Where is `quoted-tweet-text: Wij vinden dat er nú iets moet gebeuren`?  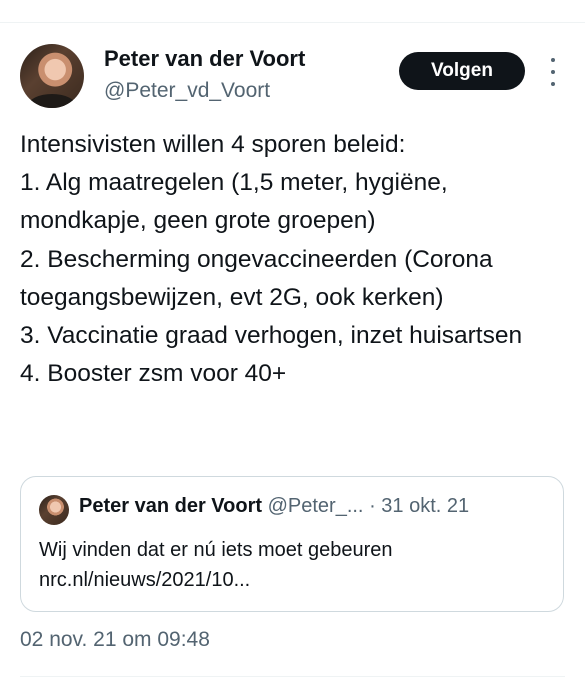 quoted-tweet-text: Wij vinden dat er nú iets moet gebeuren is located at coordinates (216, 550).